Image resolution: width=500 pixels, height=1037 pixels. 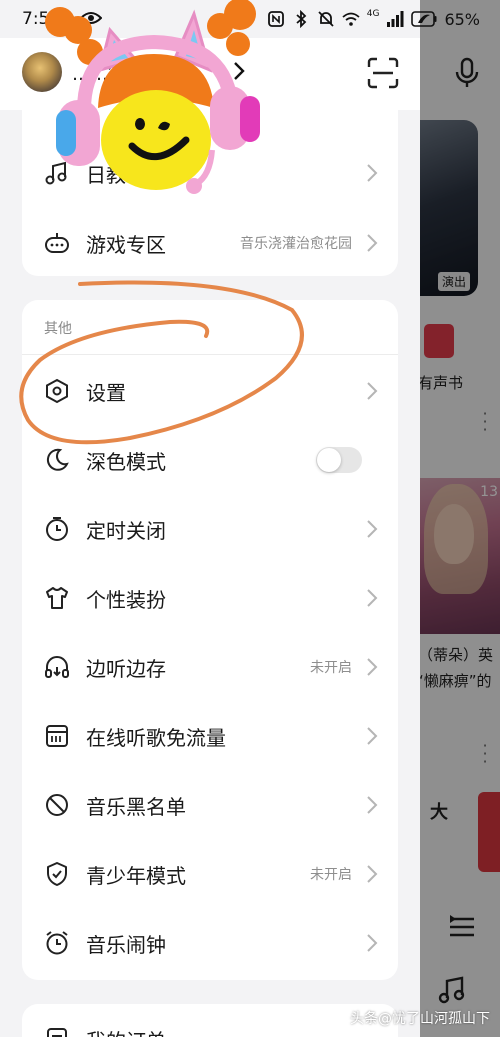 I want to click on menu-item-settings: 设置, so click(x=210, y=390).